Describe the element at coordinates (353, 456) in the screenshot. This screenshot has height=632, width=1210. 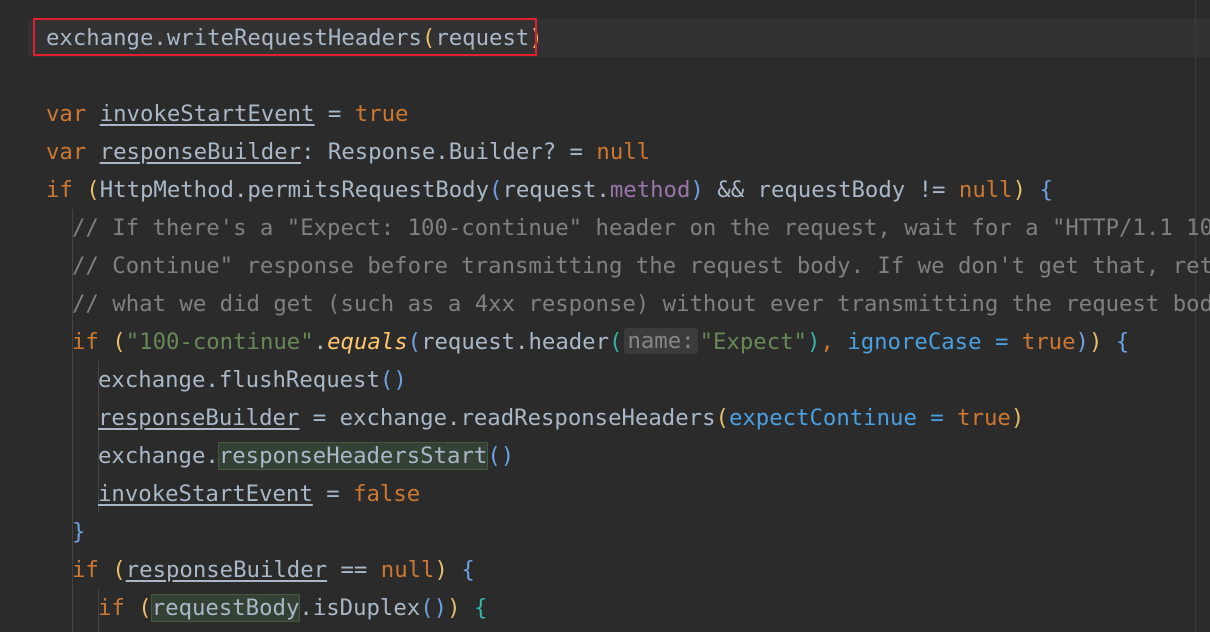
I see `code-token: responseHeadersStart` at that location.